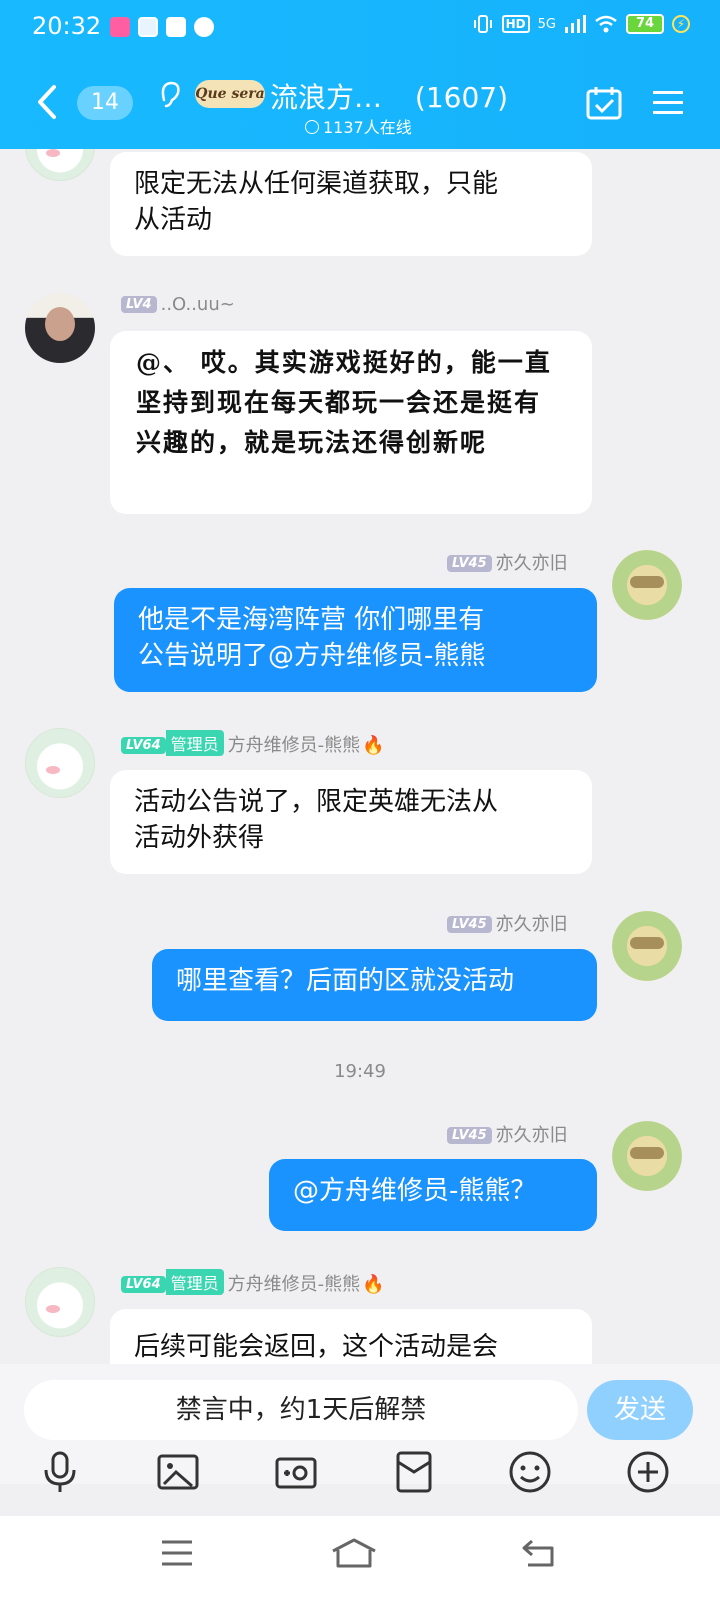 The width and height of the screenshot is (720, 1600). Describe the element at coordinates (367, 127) in the screenshot. I see `online-count: 1137人在线` at that location.